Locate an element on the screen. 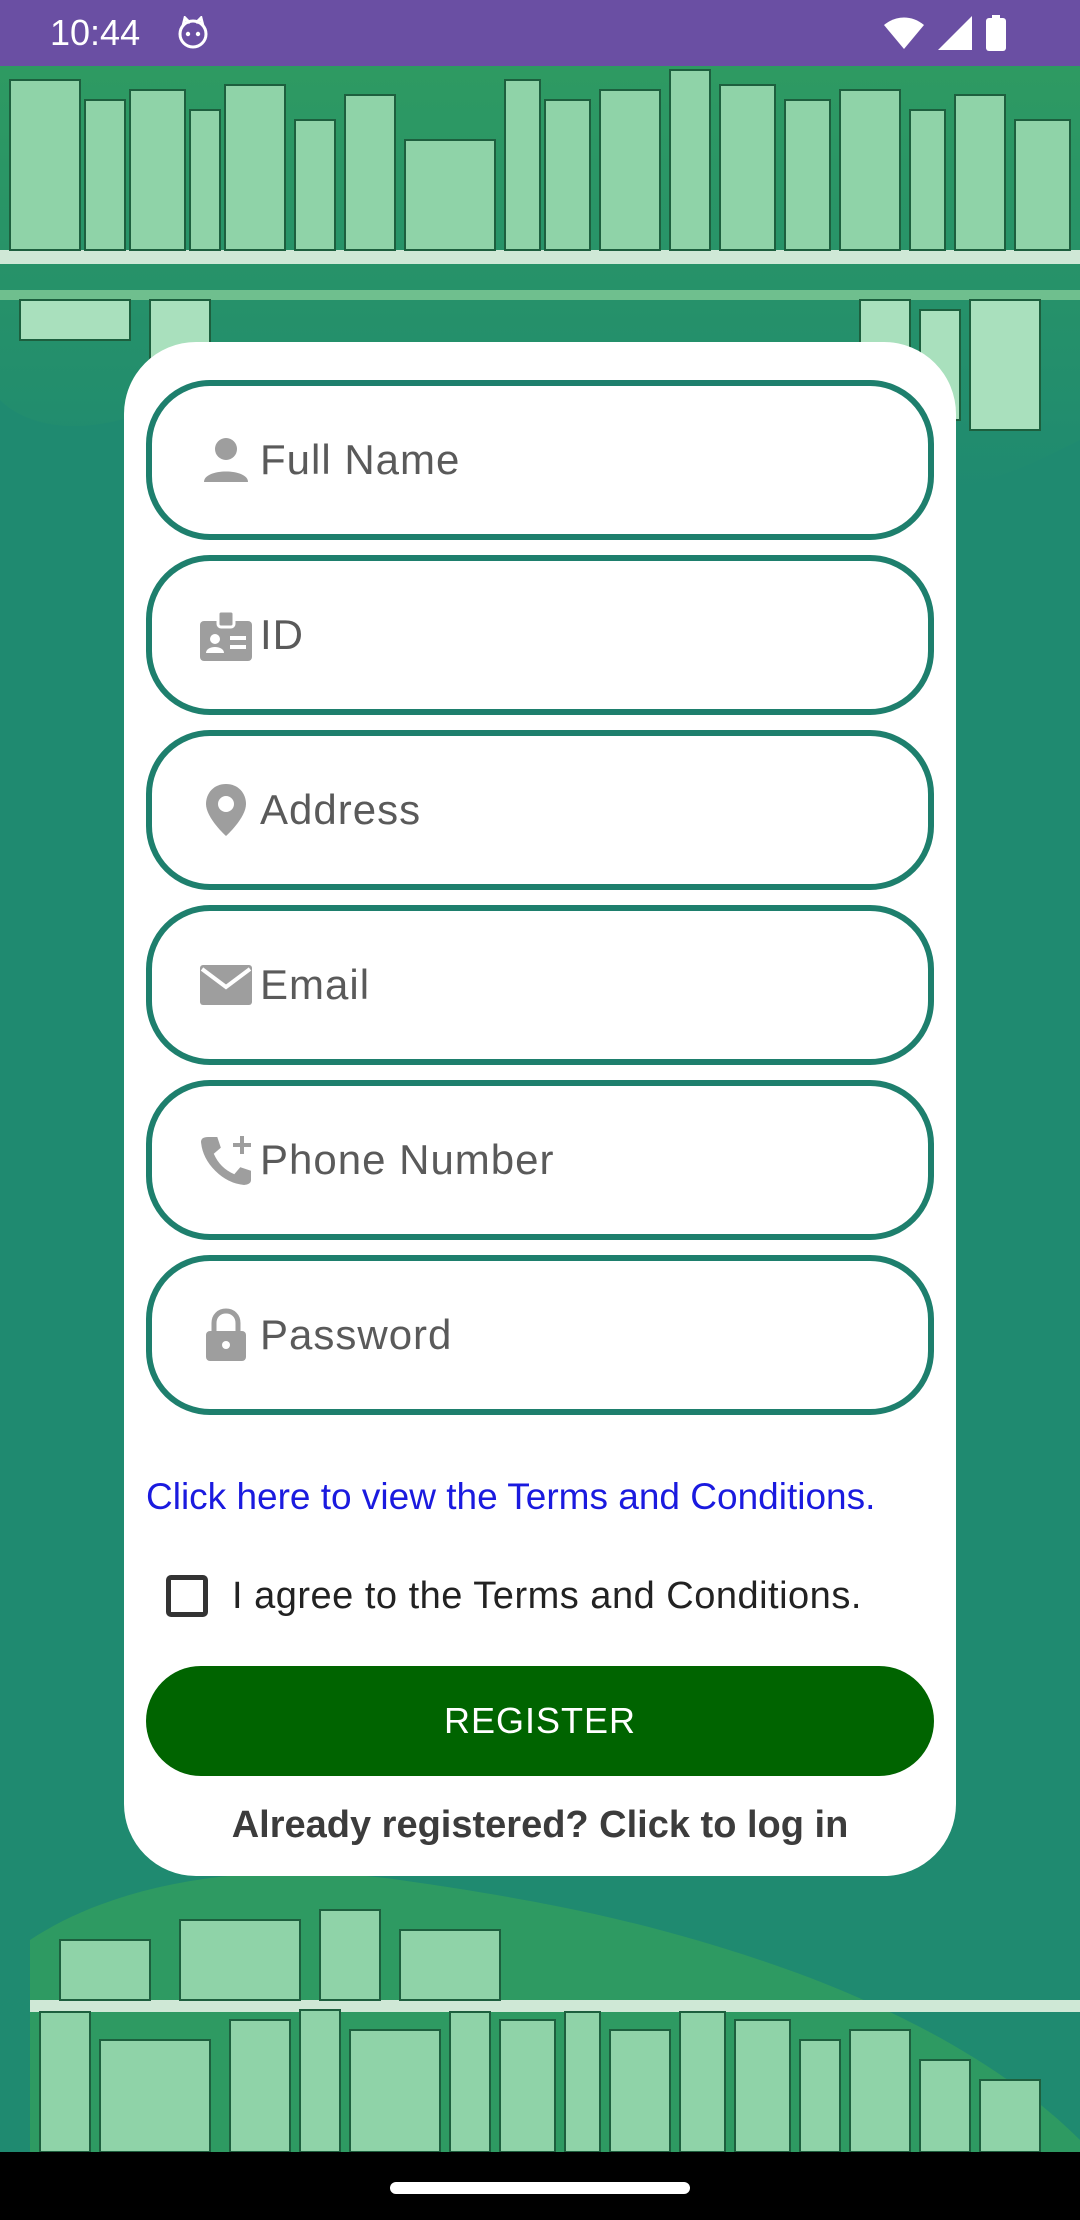 This screenshot has width=1080, height=2220. lock-icon is located at coordinates (226, 1334).